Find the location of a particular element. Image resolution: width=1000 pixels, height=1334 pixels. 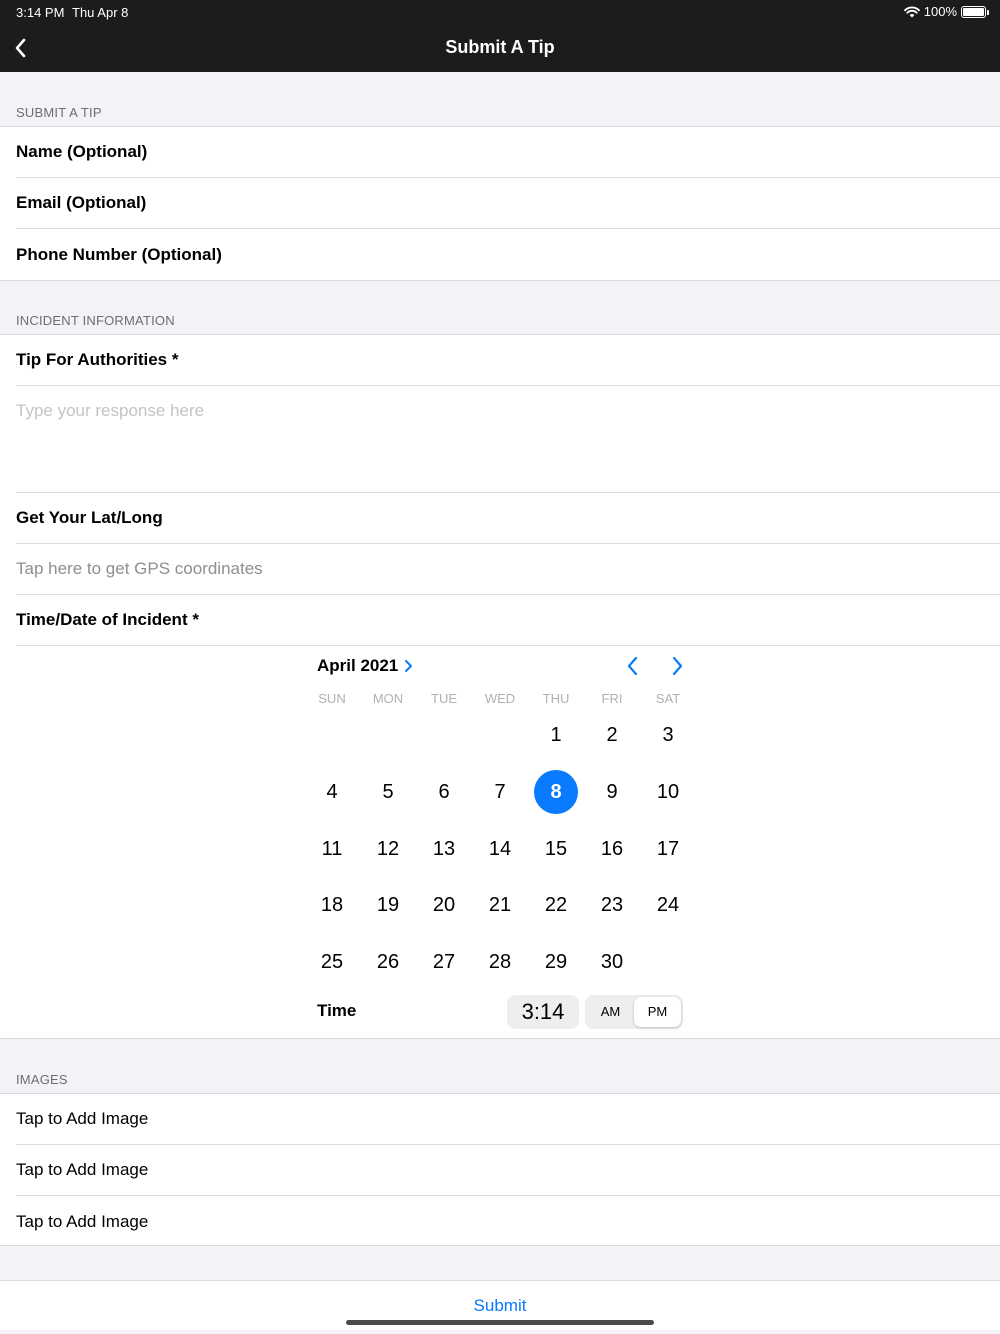

weekday-sat: SAT is located at coordinates (668, 698).